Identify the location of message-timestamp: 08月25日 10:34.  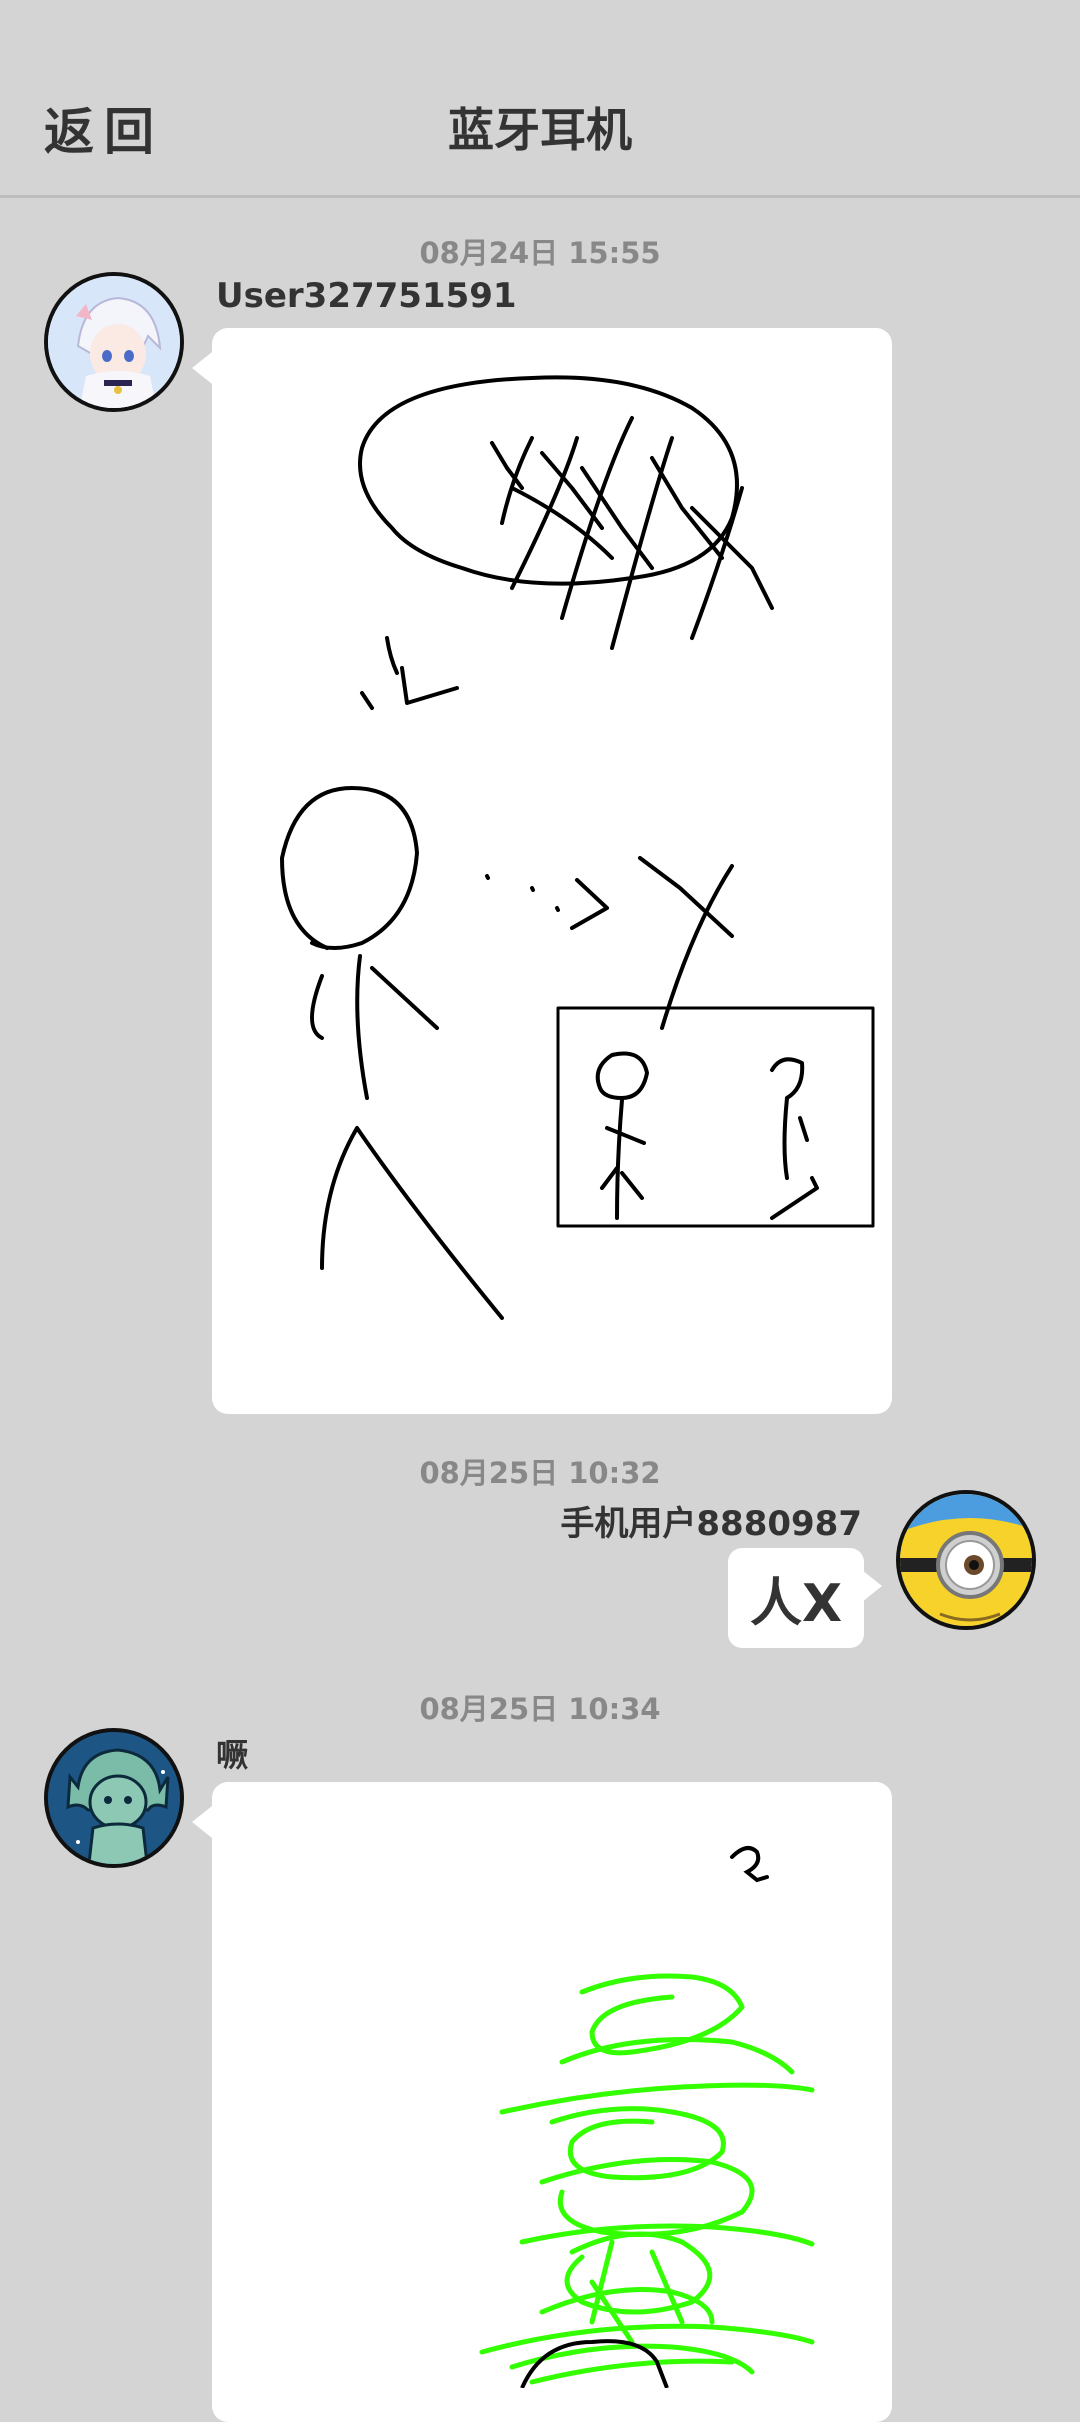
(540, 1709).